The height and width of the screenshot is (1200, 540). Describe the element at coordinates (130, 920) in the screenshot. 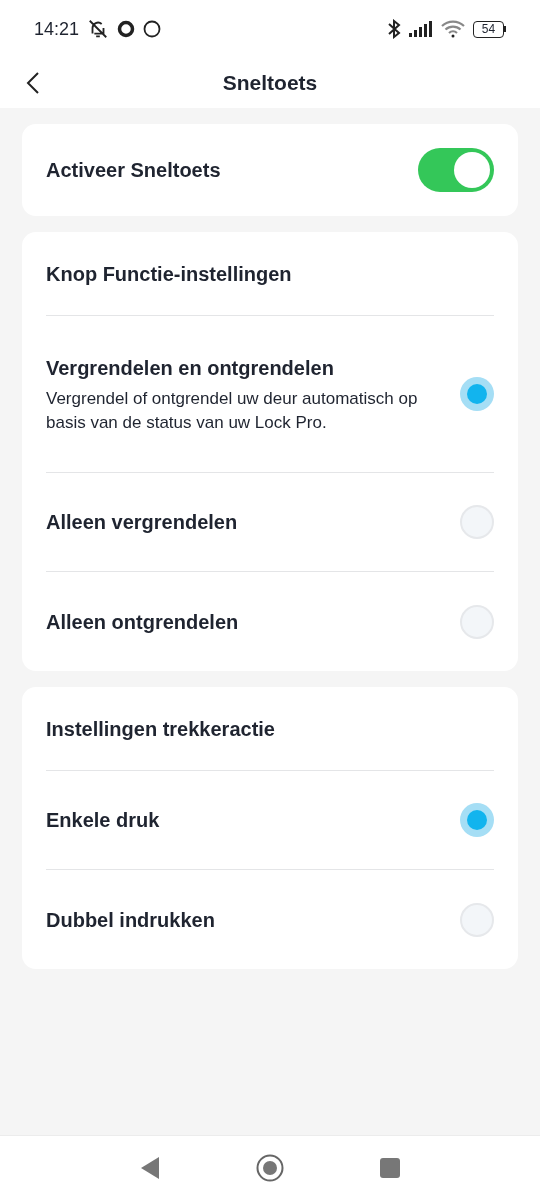

I see `option-label: Dubbel indrukken` at that location.